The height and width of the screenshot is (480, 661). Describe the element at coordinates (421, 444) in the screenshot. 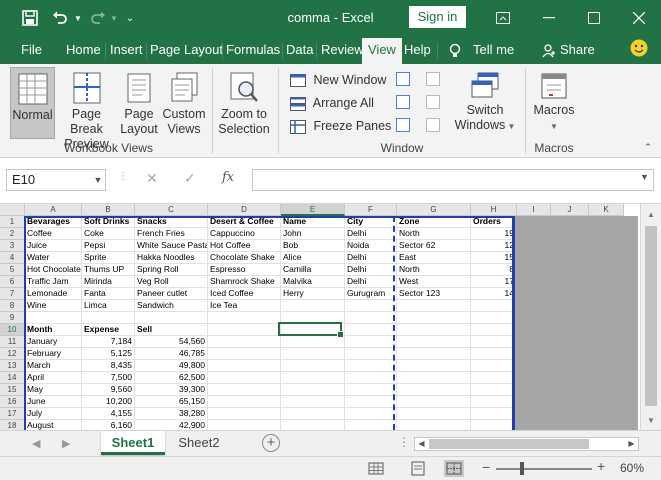

I see `scroll-left-icon: ◀` at that location.